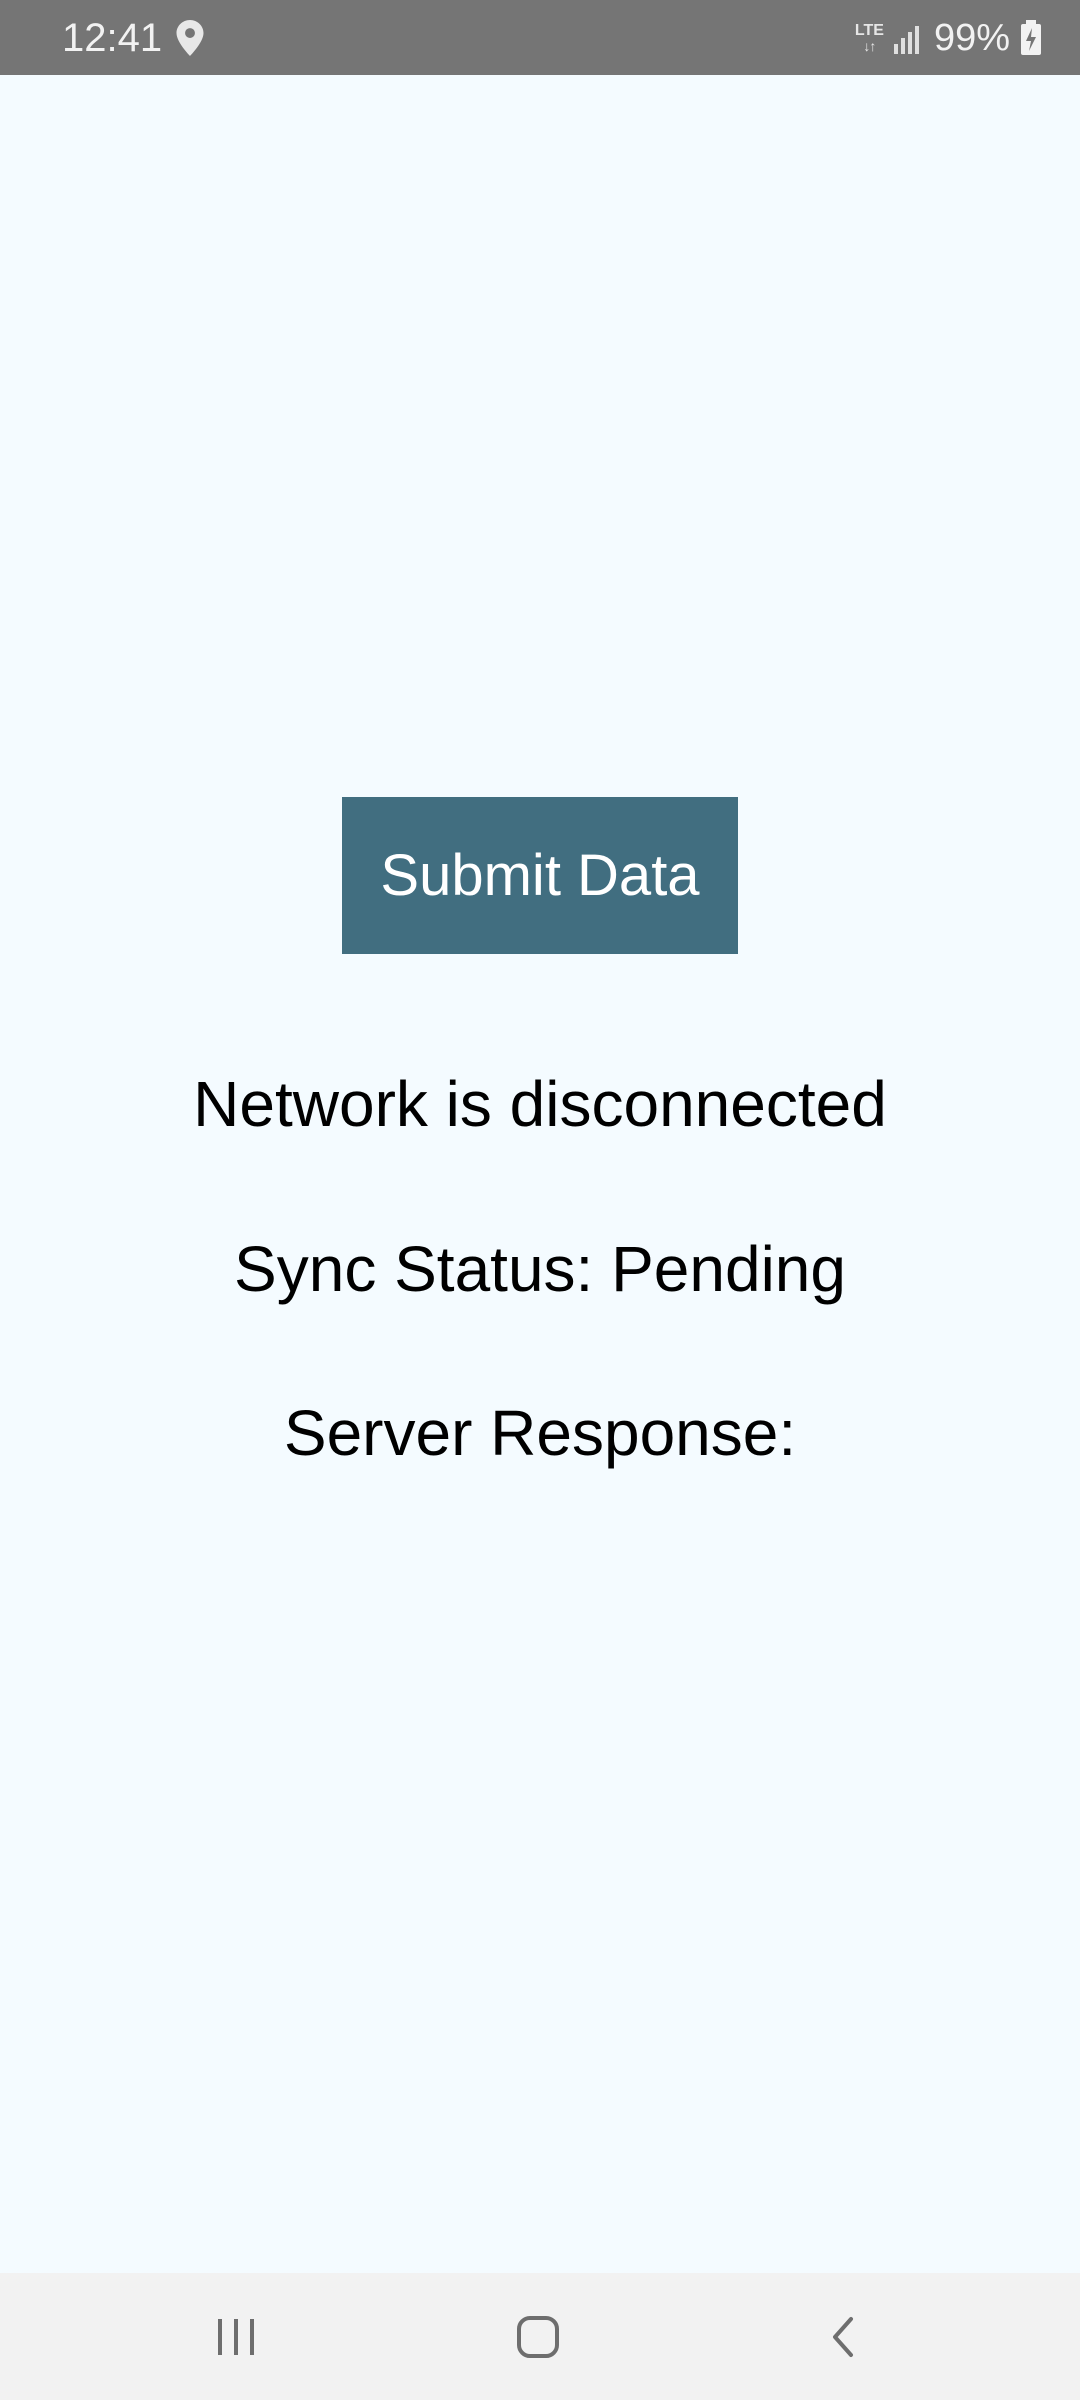 The height and width of the screenshot is (2400, 1080). I want to click on submit-data-button: Submit Data, so click(540, 875).